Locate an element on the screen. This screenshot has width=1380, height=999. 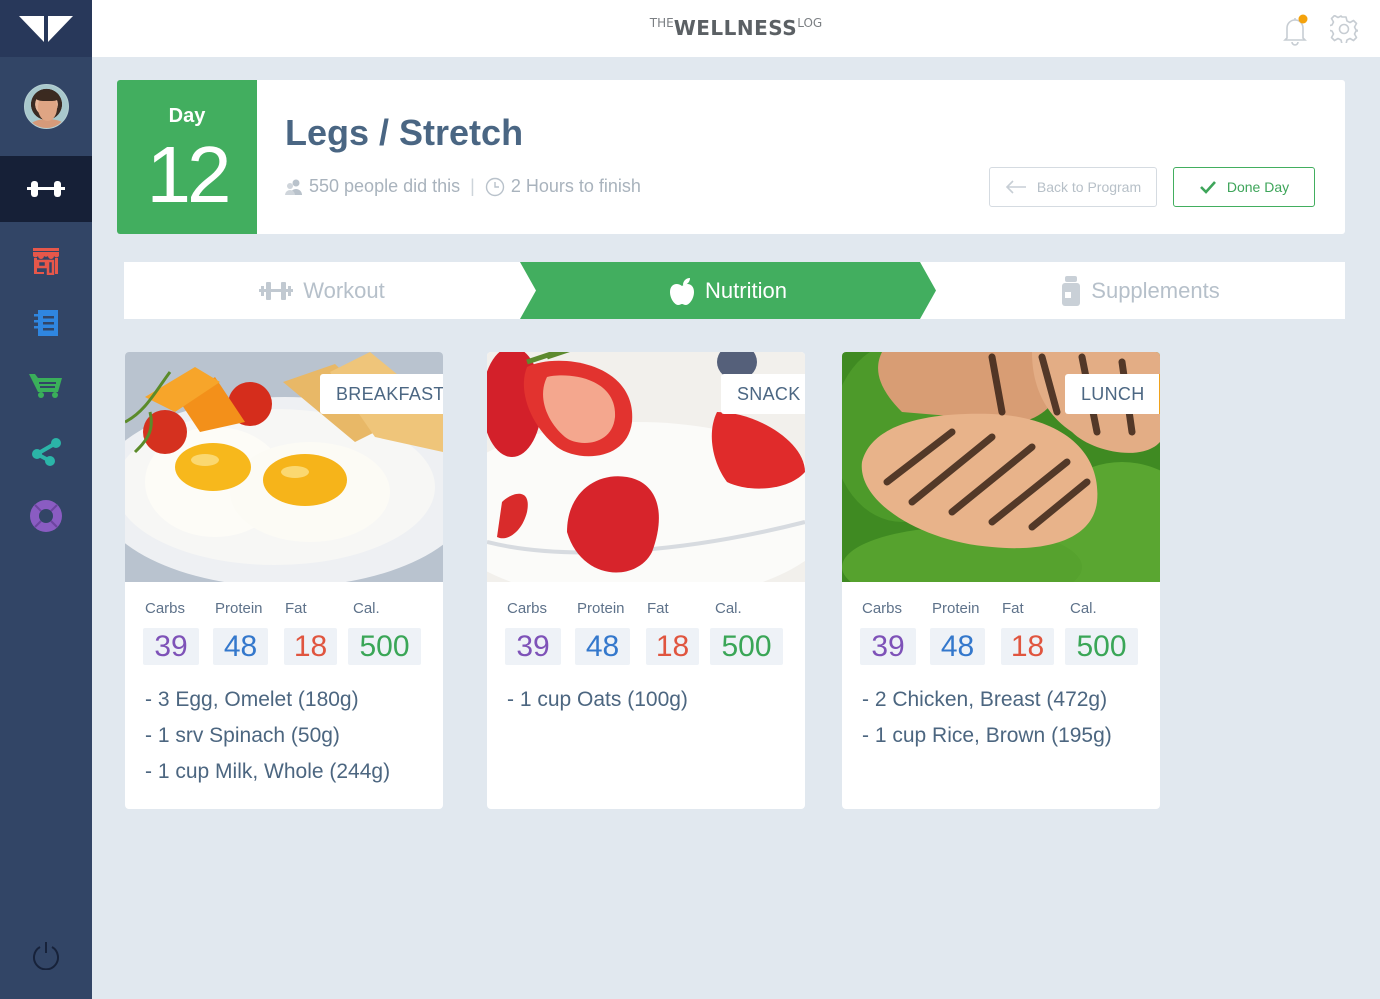
sidebar-item-share is located at coordinates (46, 453).